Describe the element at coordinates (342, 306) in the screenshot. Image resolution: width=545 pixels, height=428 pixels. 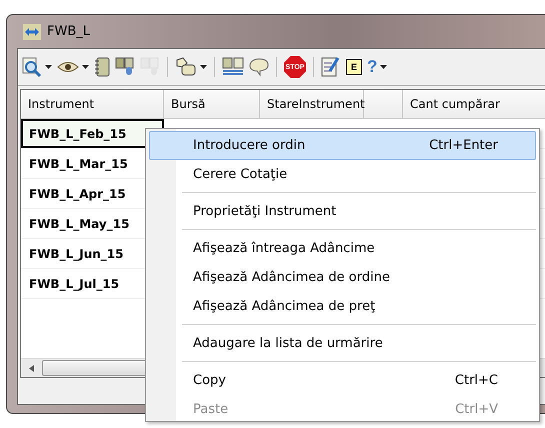
I see `menu-item: Afişează Adâncimea de preţ` at that location.